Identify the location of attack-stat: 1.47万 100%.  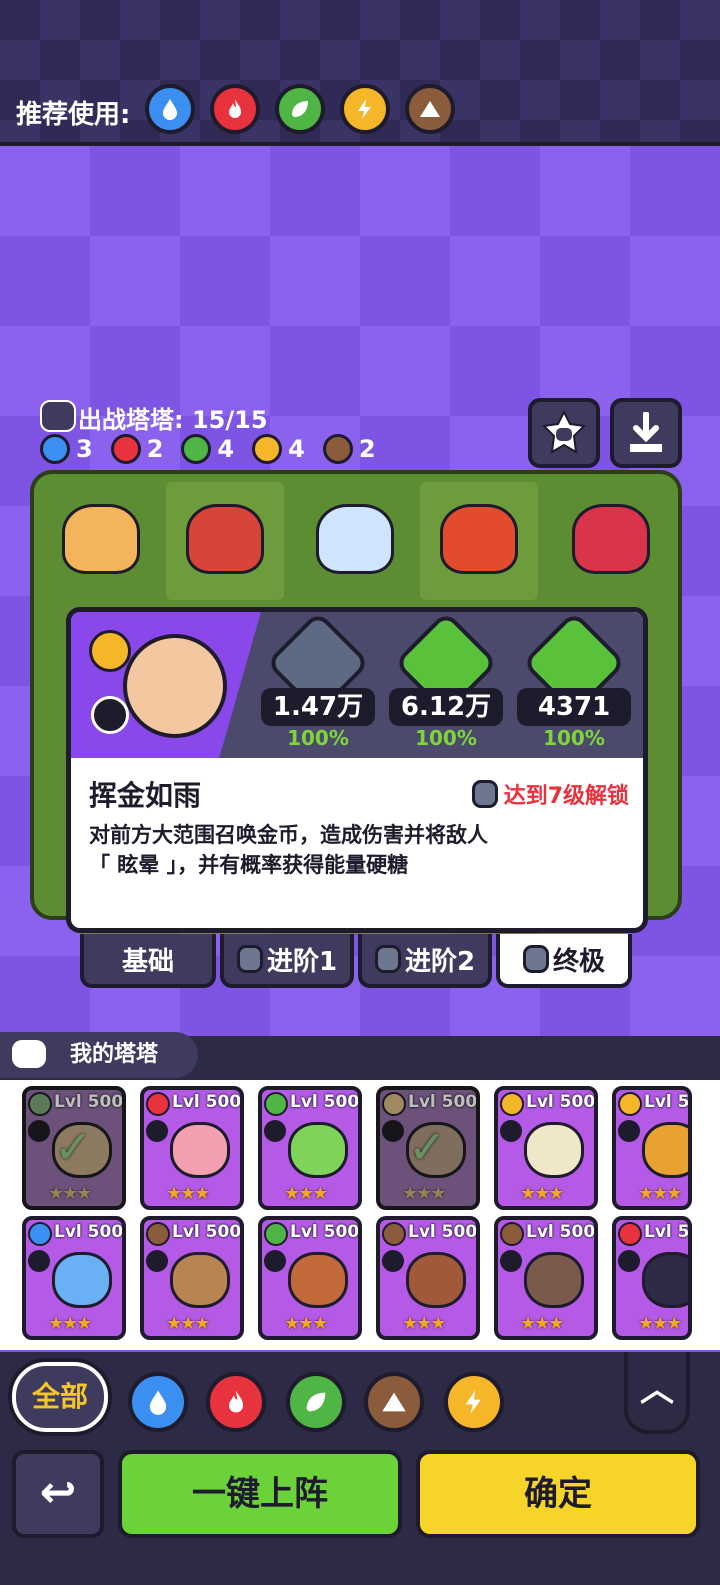
(318, 683).